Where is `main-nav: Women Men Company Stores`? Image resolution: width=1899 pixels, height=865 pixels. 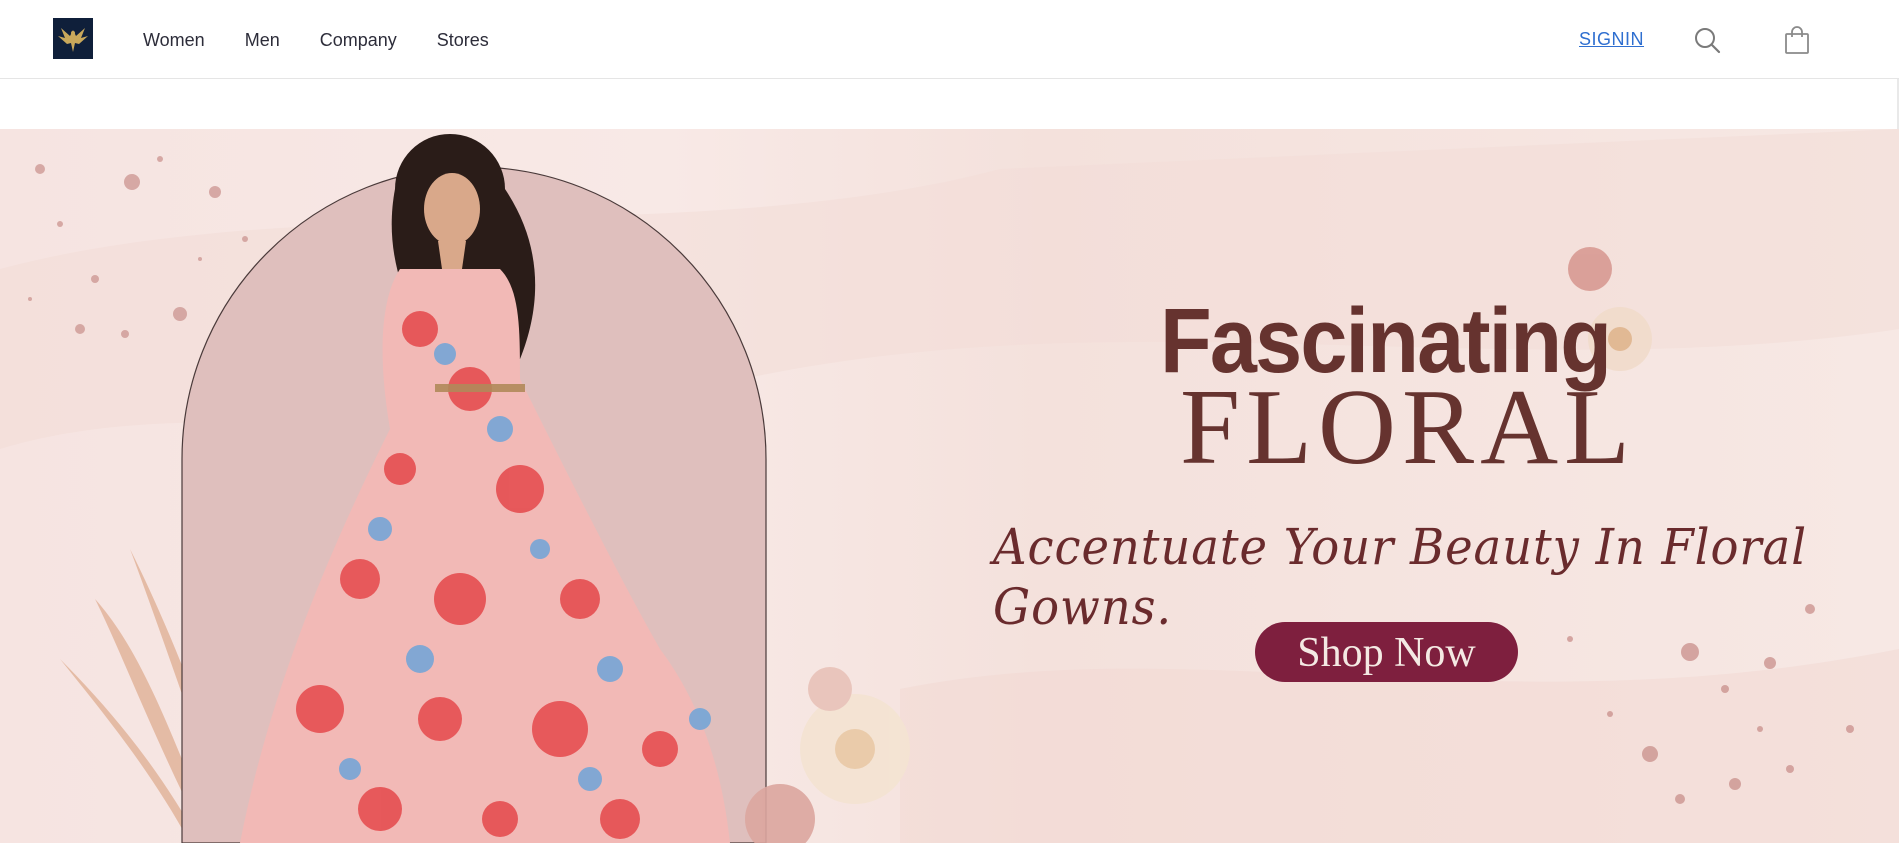
main-nav: Women Men Company Stores is located at coordinates (336, 40).